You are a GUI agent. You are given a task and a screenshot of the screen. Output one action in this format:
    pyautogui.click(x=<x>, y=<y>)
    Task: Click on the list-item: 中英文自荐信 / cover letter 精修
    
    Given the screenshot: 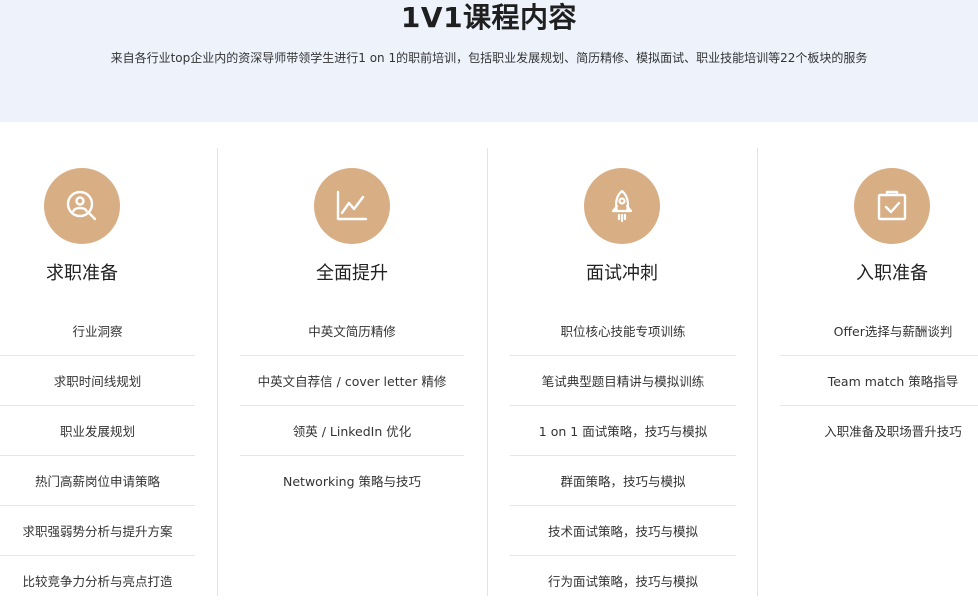 What is the action you would take?
    pyautogui.click(x=352, y=381)
    